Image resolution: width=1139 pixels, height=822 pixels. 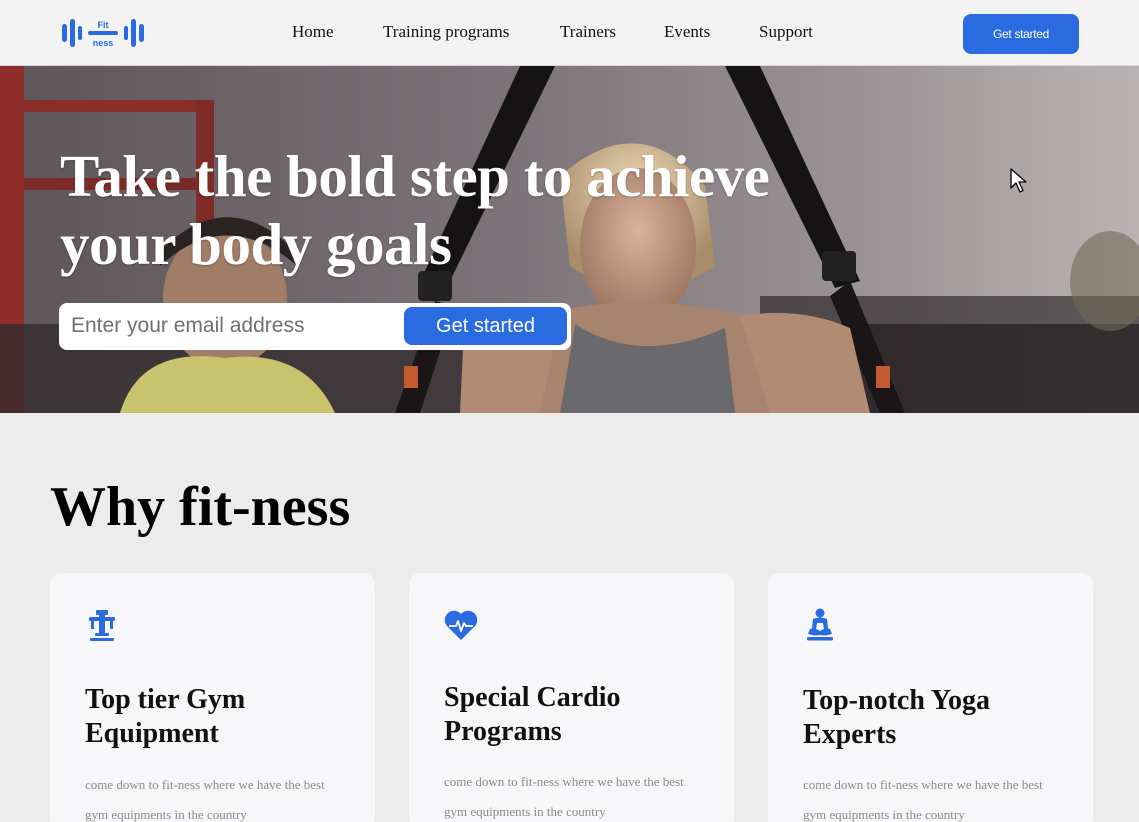 I want to click on heartbeat-icon, so click(x=461, y=625).